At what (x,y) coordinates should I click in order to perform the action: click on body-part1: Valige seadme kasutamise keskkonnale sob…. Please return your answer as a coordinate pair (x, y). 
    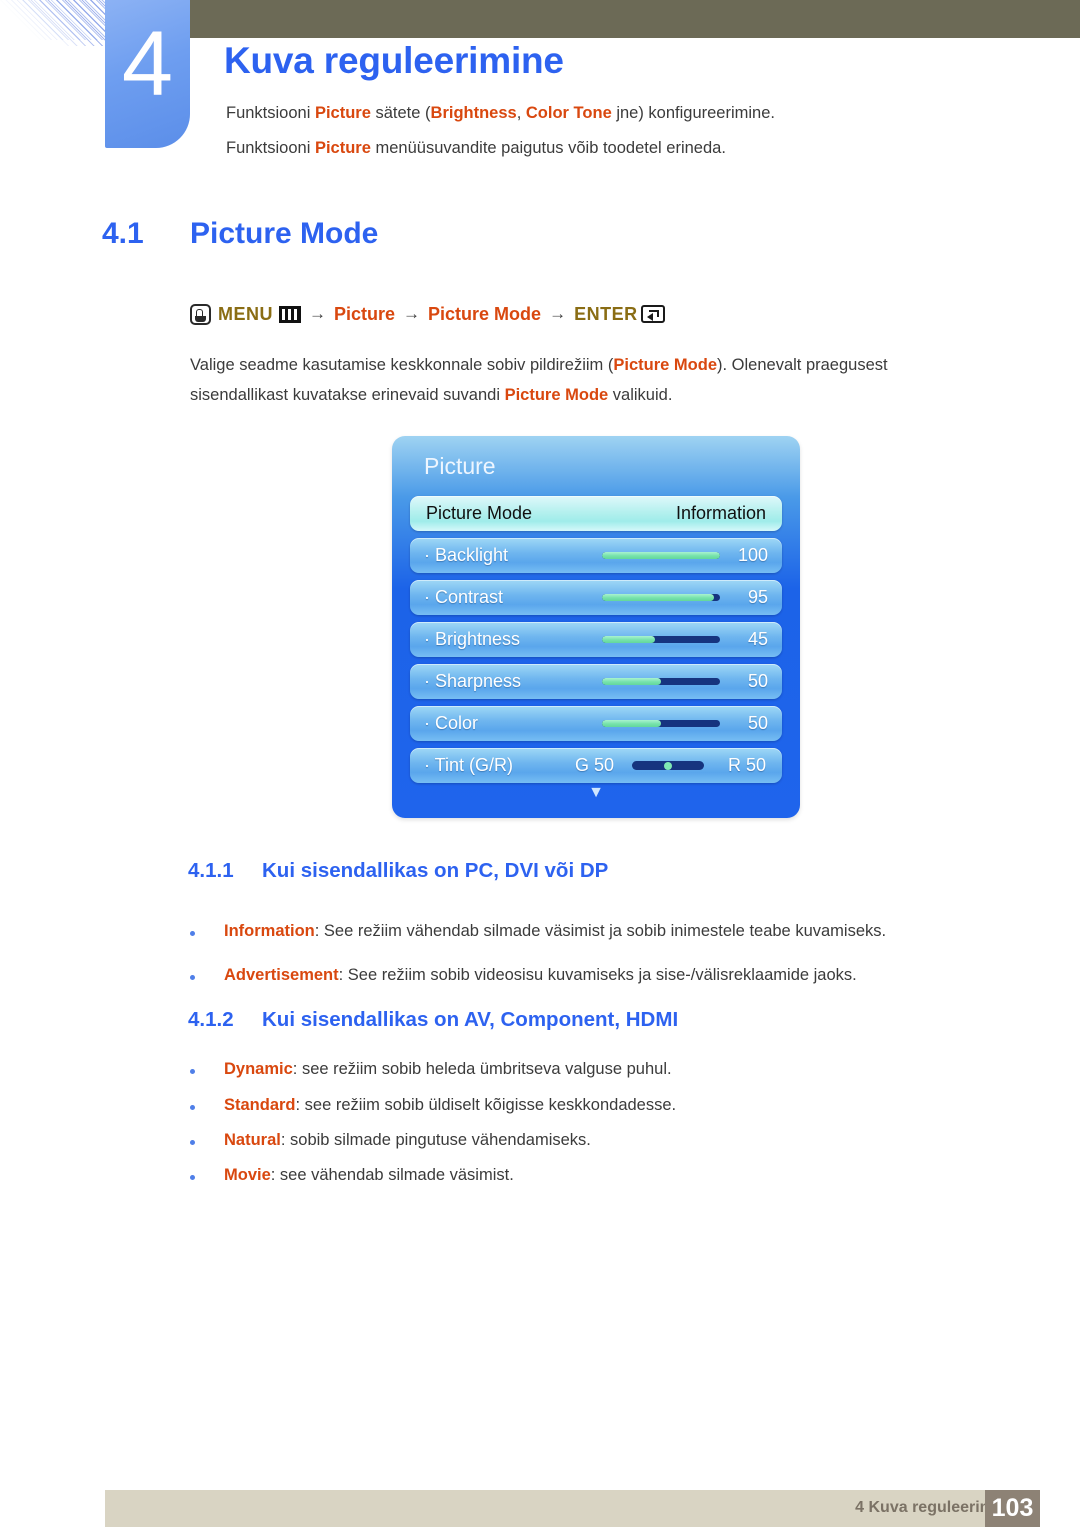
    Looking at the image, I should click on (402, 365).